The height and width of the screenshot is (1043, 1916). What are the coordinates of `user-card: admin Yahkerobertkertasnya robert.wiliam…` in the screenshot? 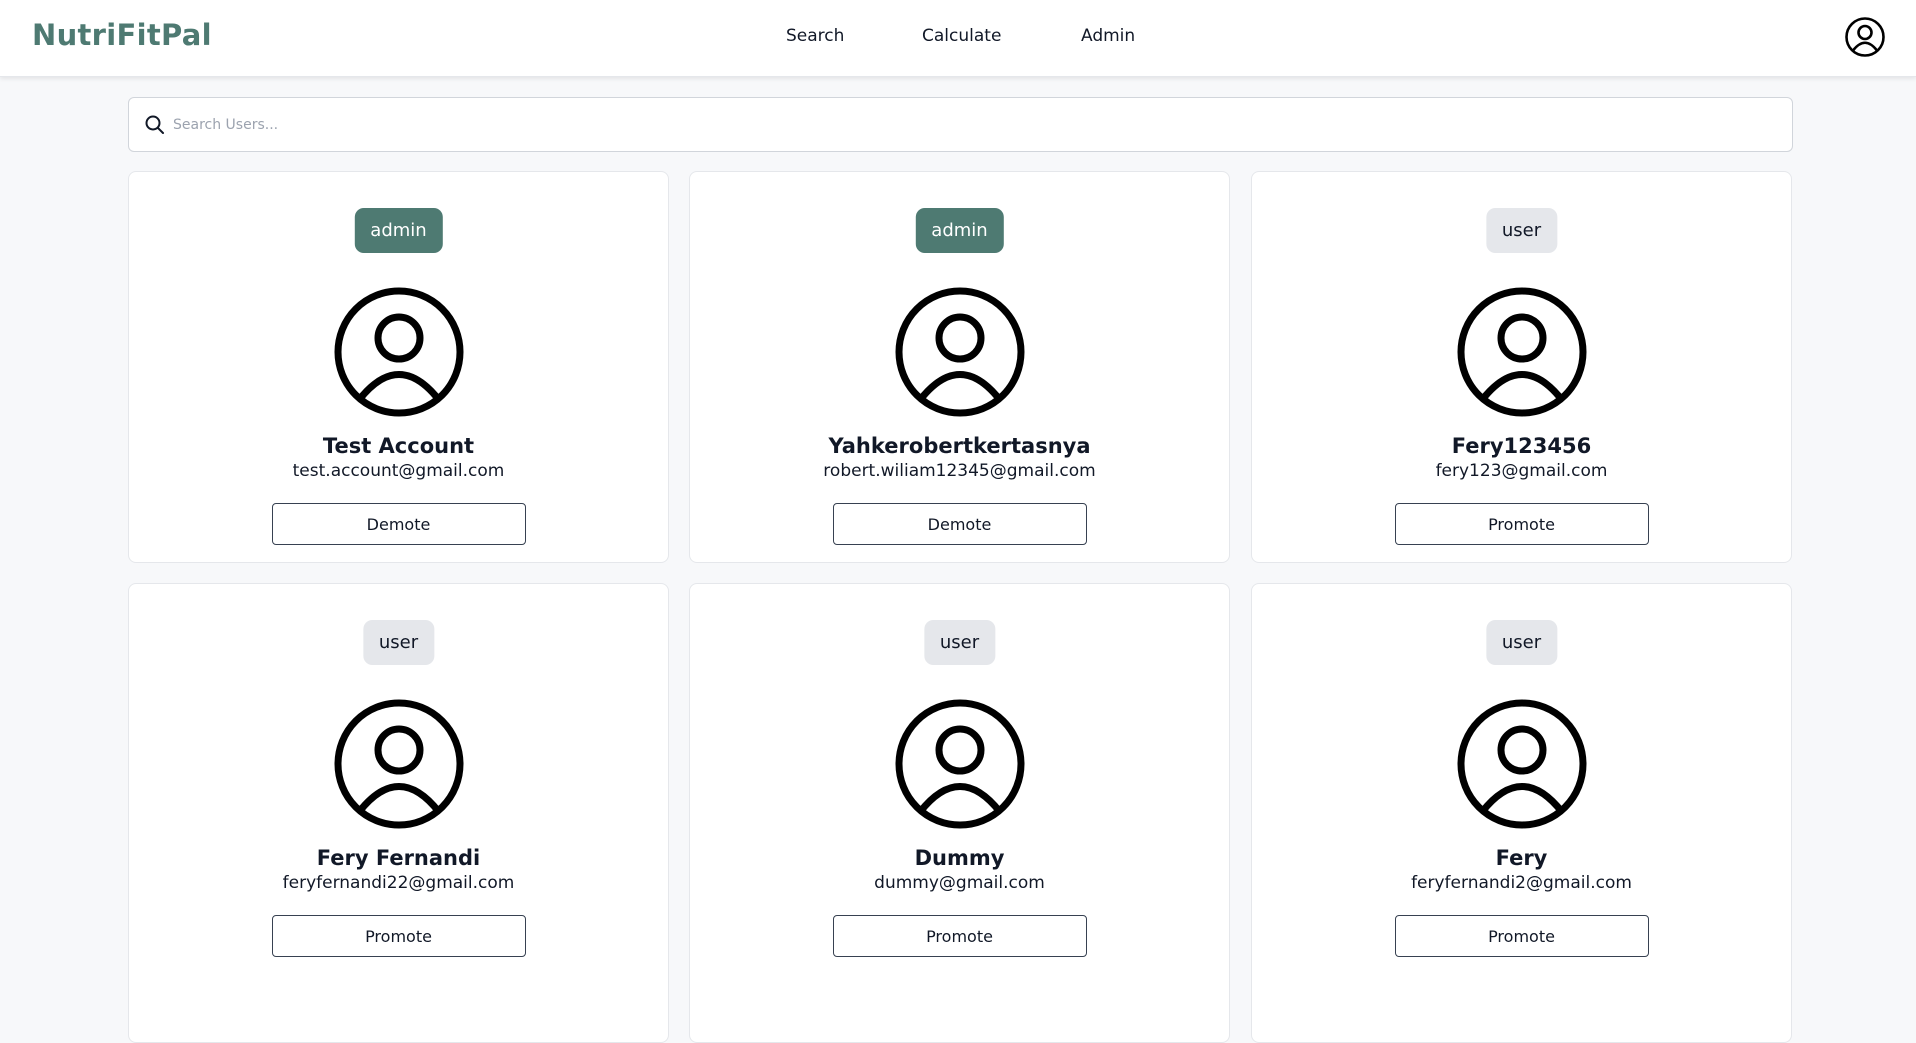 It's located at (959, 367).